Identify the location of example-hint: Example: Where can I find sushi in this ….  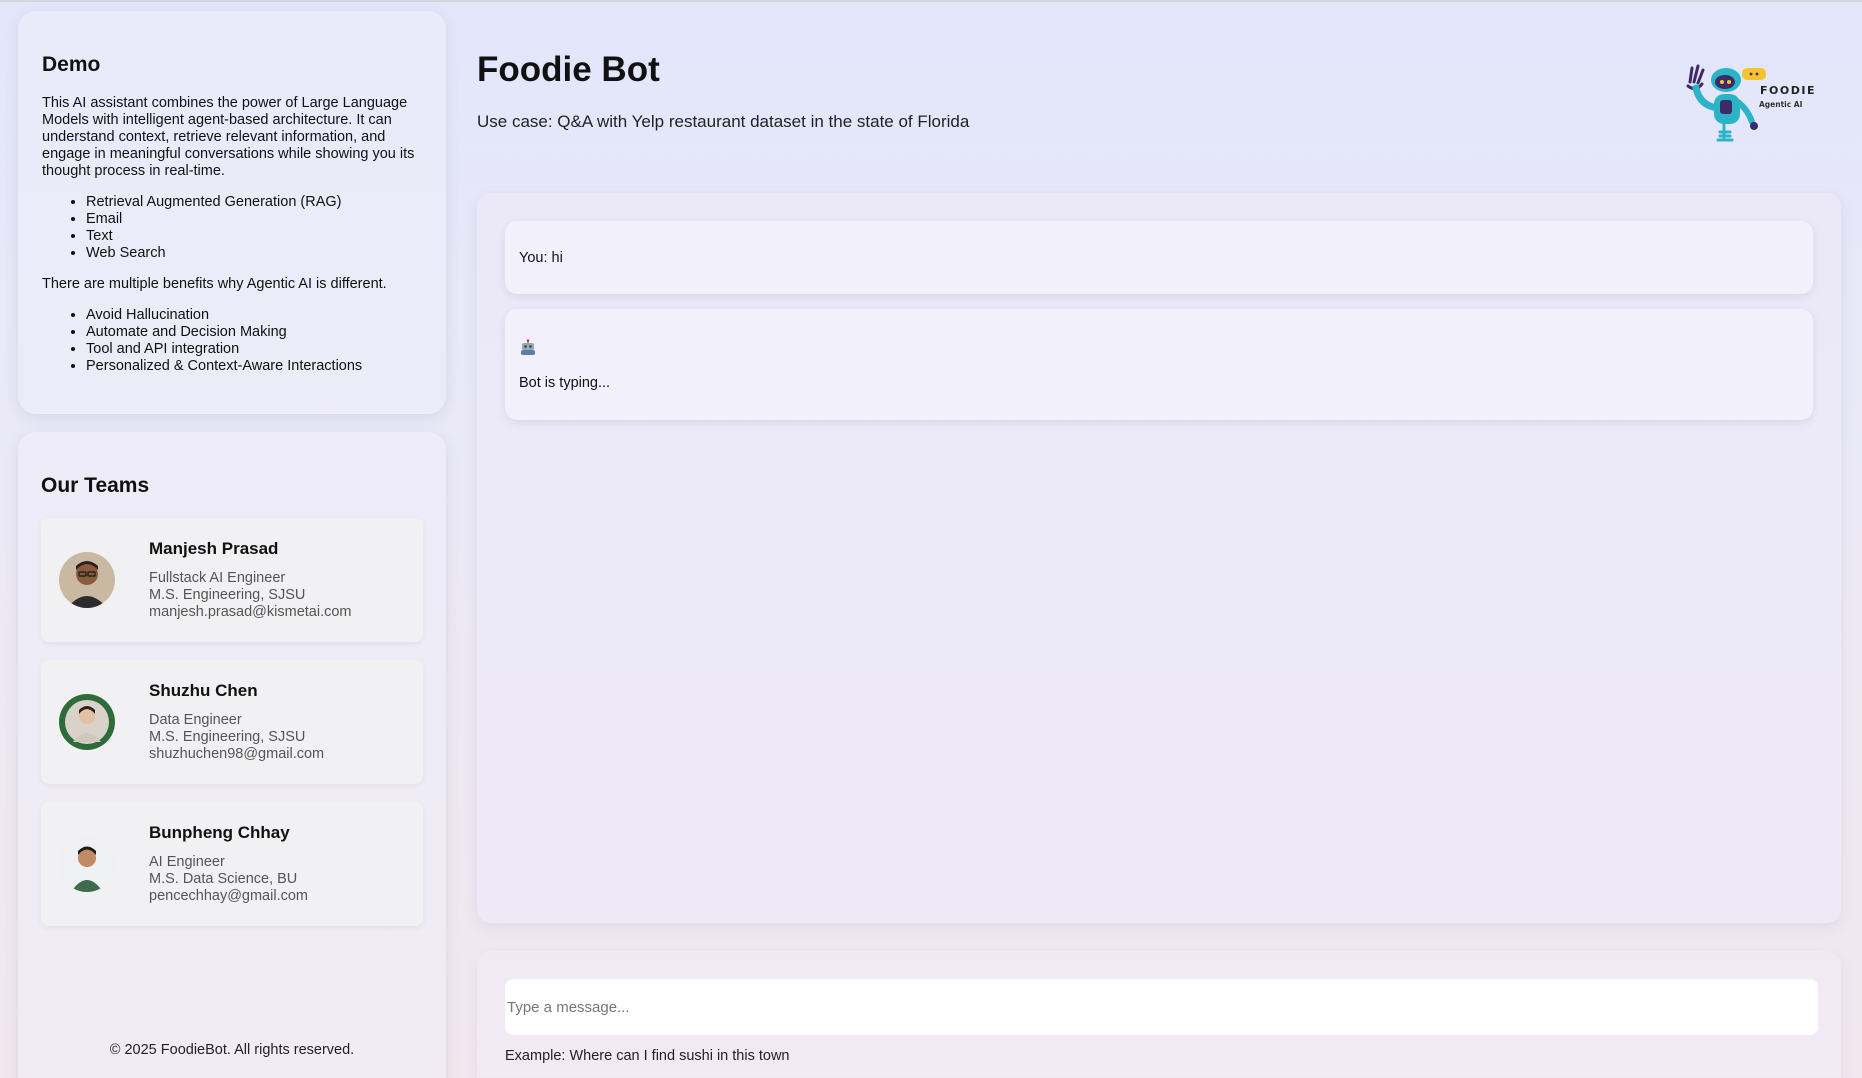
(647, 1056).